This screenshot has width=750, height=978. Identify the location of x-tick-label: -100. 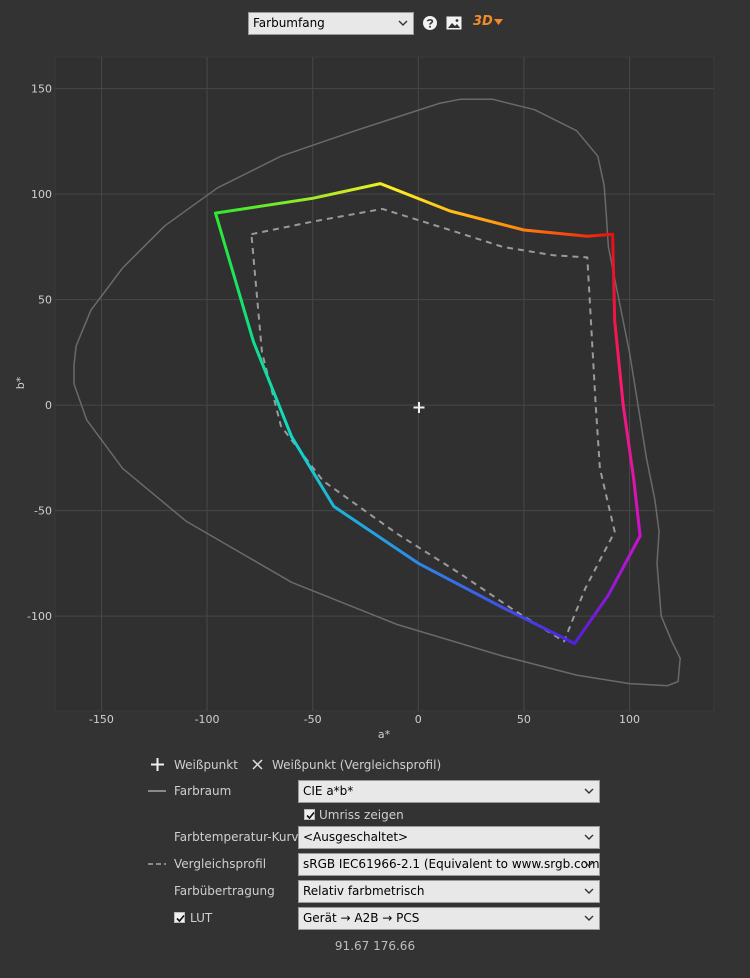
(207, 719).